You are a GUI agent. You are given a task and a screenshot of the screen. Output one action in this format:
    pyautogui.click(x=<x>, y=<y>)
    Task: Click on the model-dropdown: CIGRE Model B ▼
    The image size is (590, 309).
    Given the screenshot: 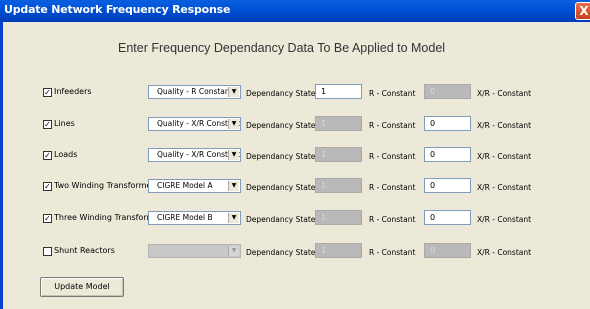 What is the action you would take?
    pyautogui.click(x=194, y=218)
    